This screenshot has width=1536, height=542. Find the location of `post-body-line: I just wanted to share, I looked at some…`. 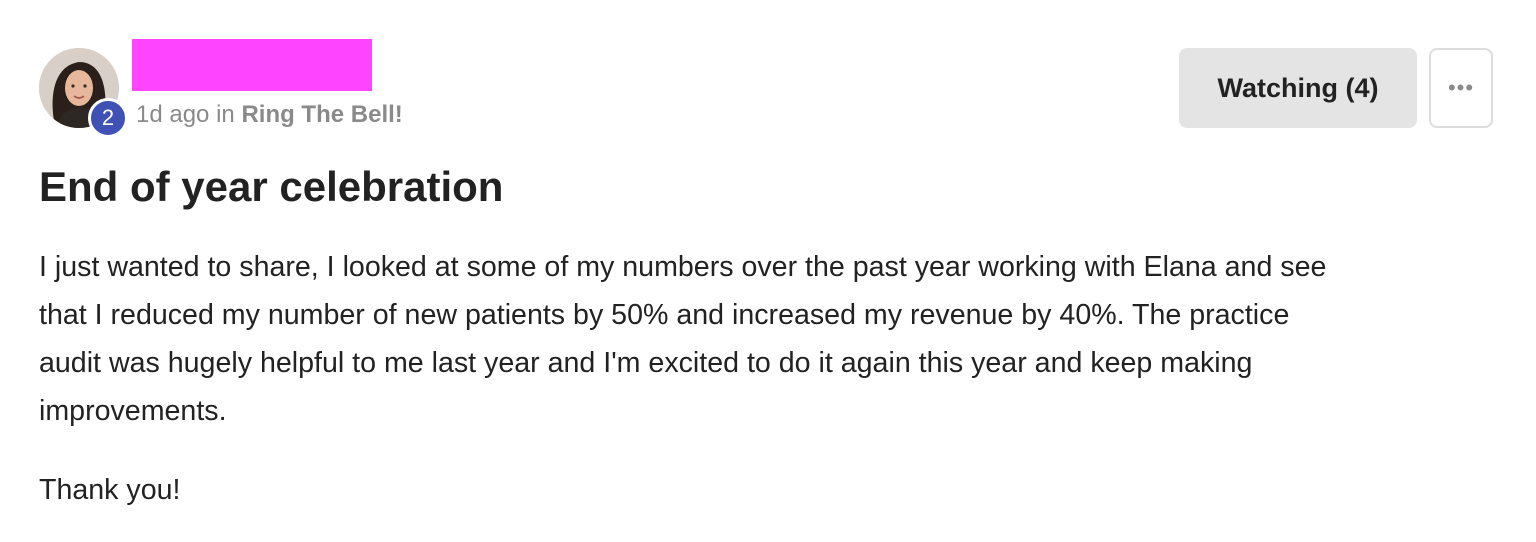

post-body-line: I just wanted to share, I looked at some… is located at coordinates (683, 267).